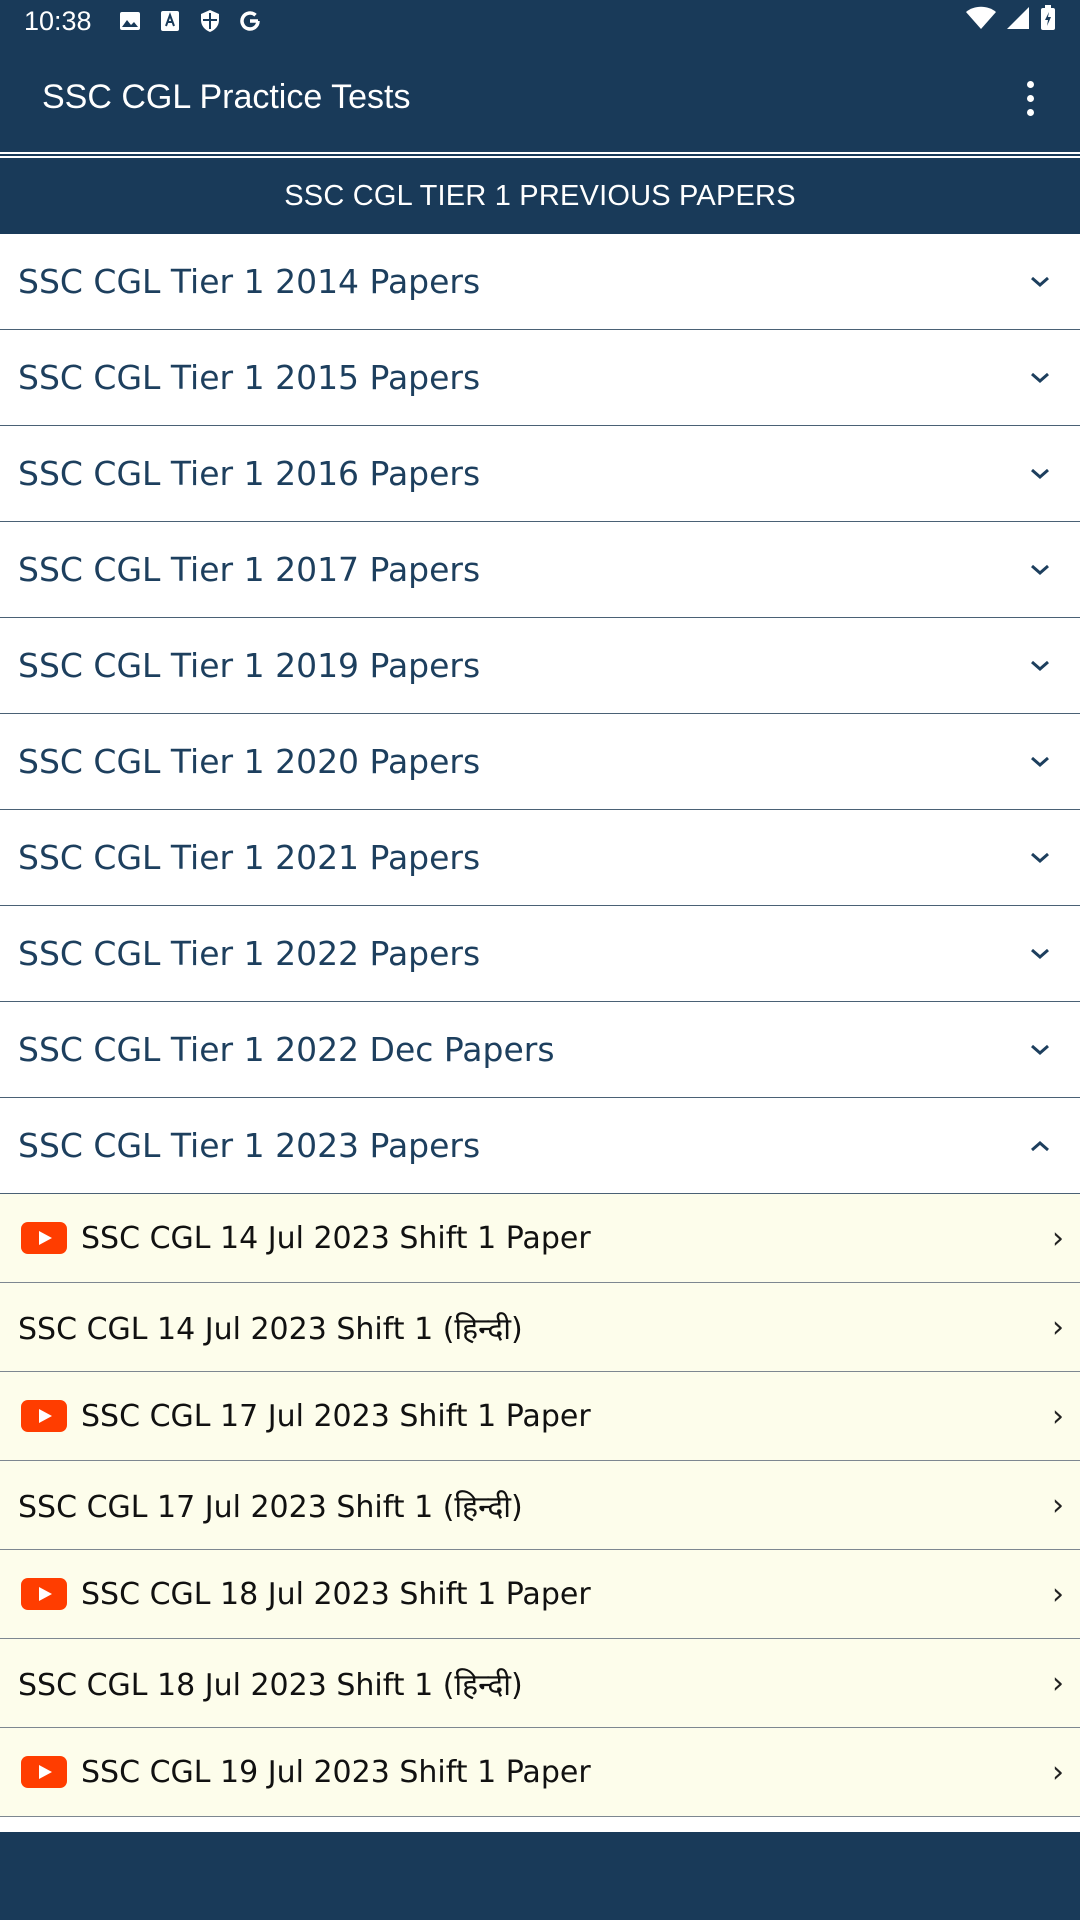  What do you see at coordinates (170, 21) in the screenshot?
I see `font-icon` at bounding box center [170, 21].